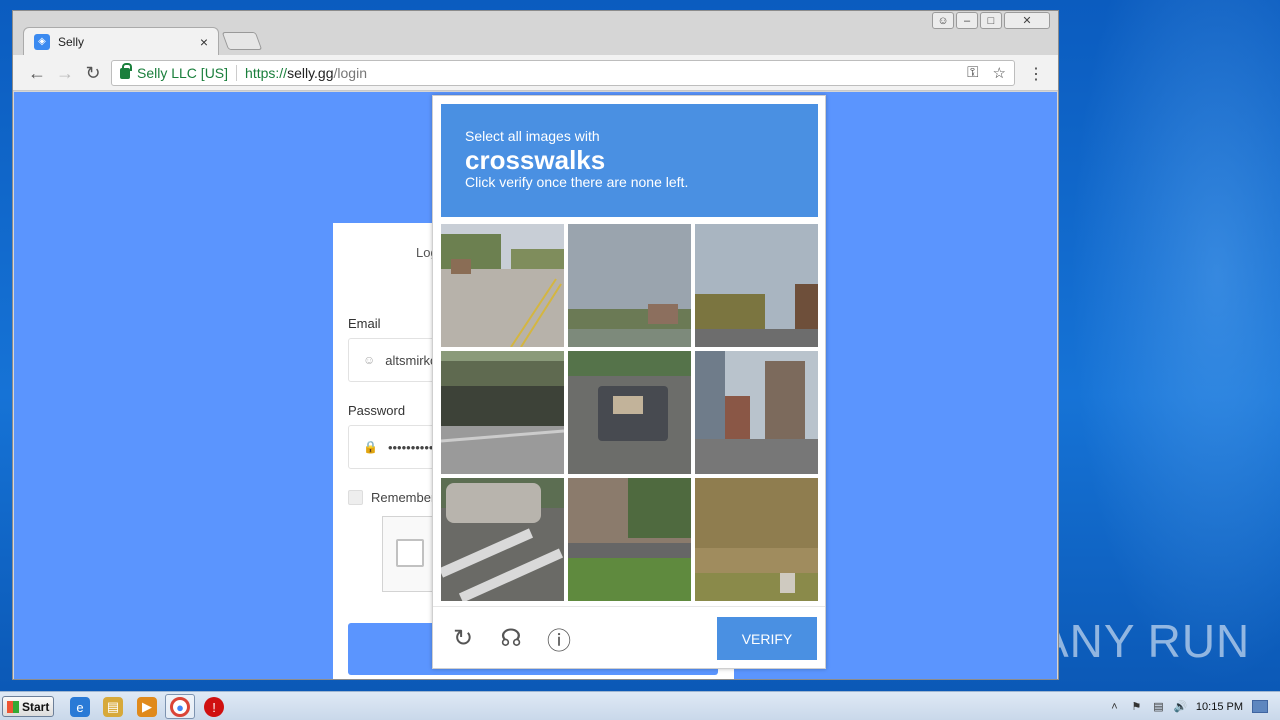  Describe the element at coordinates (113, 707) in the screenshot. I see `explorer-icon: ▤` at that location.